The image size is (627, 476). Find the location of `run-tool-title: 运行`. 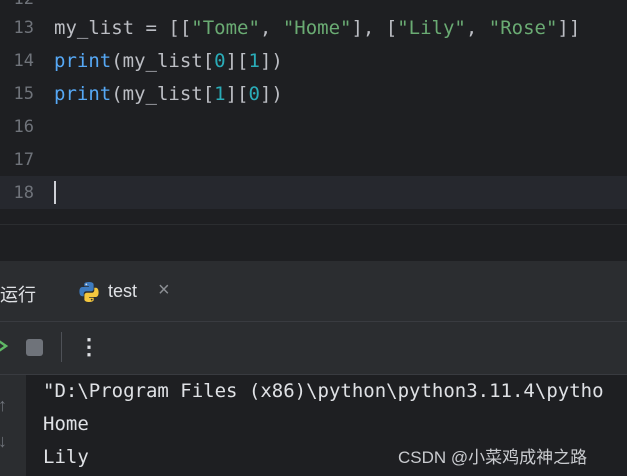

run-tool-title: 运行 is located at coordinates (18, 295).